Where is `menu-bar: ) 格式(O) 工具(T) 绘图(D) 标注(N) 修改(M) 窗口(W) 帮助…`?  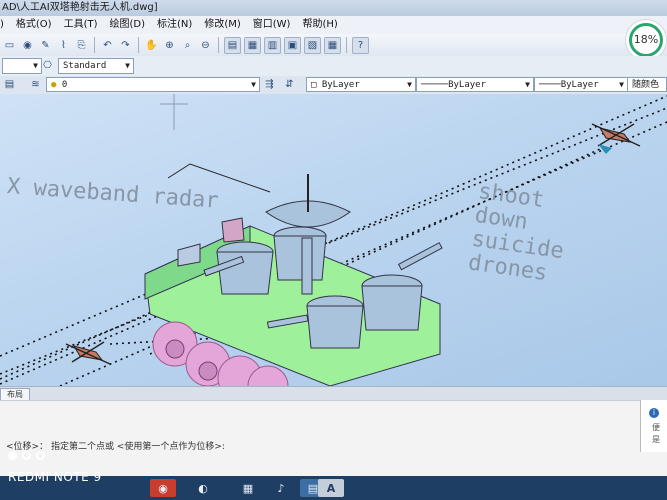
menu-bar: ) 格式(O) 工具(T) 绘图(D) 标注(N) 修改(M) 窗口(W) 帮助… is located at coordinates (333, 25).